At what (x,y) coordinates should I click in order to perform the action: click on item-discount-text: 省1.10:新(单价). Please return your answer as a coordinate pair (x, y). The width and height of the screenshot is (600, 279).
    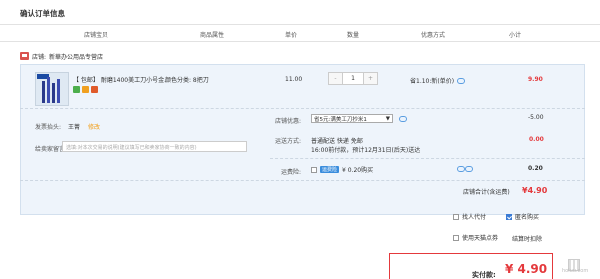
    Looking at the image, I should click on (432, 81).